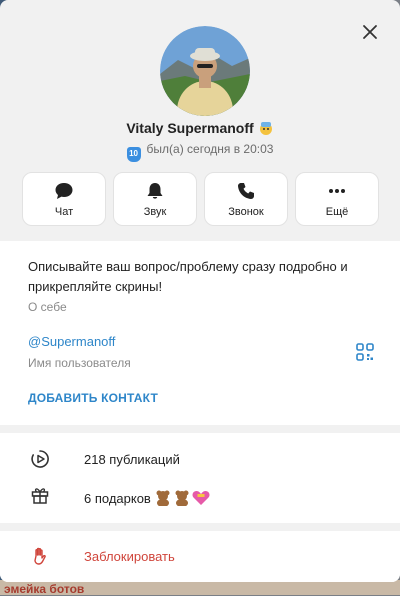 This screenshot has height=596, width=400. I want to click on avatar, so click(205, 71).